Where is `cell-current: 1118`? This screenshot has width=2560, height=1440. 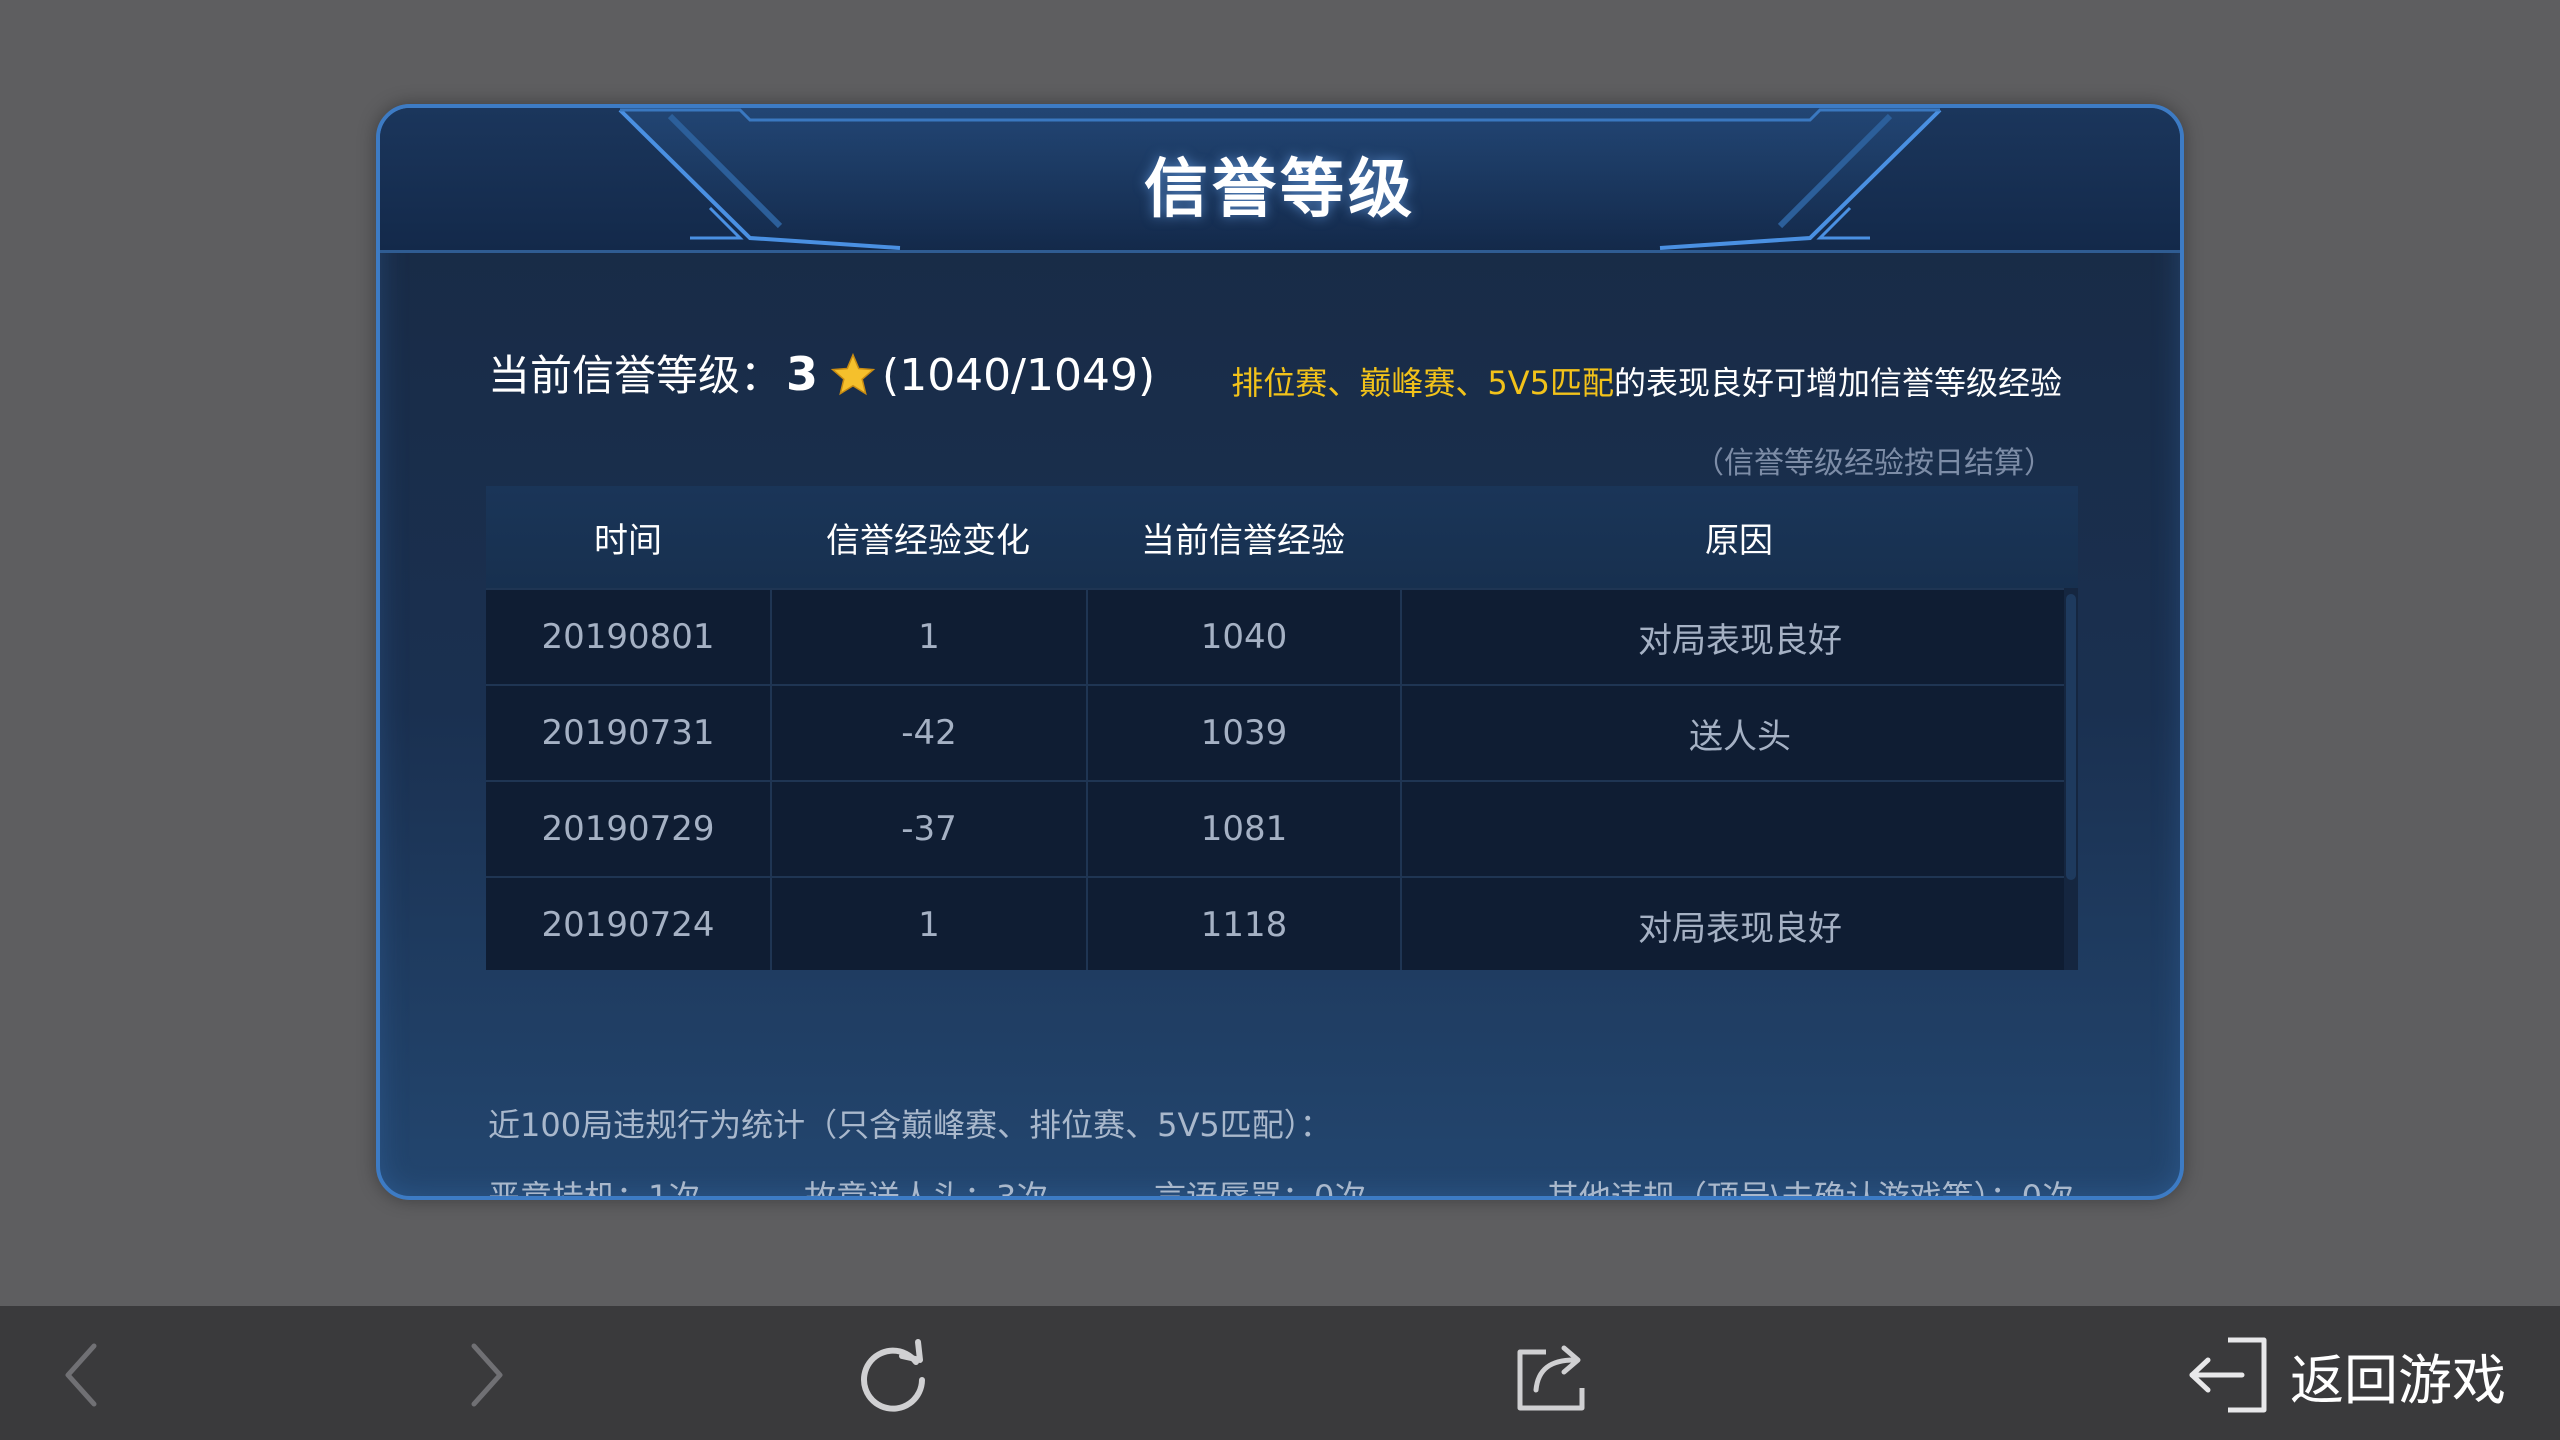
cell-current: 1118 is located at coordinates (1243, 924).